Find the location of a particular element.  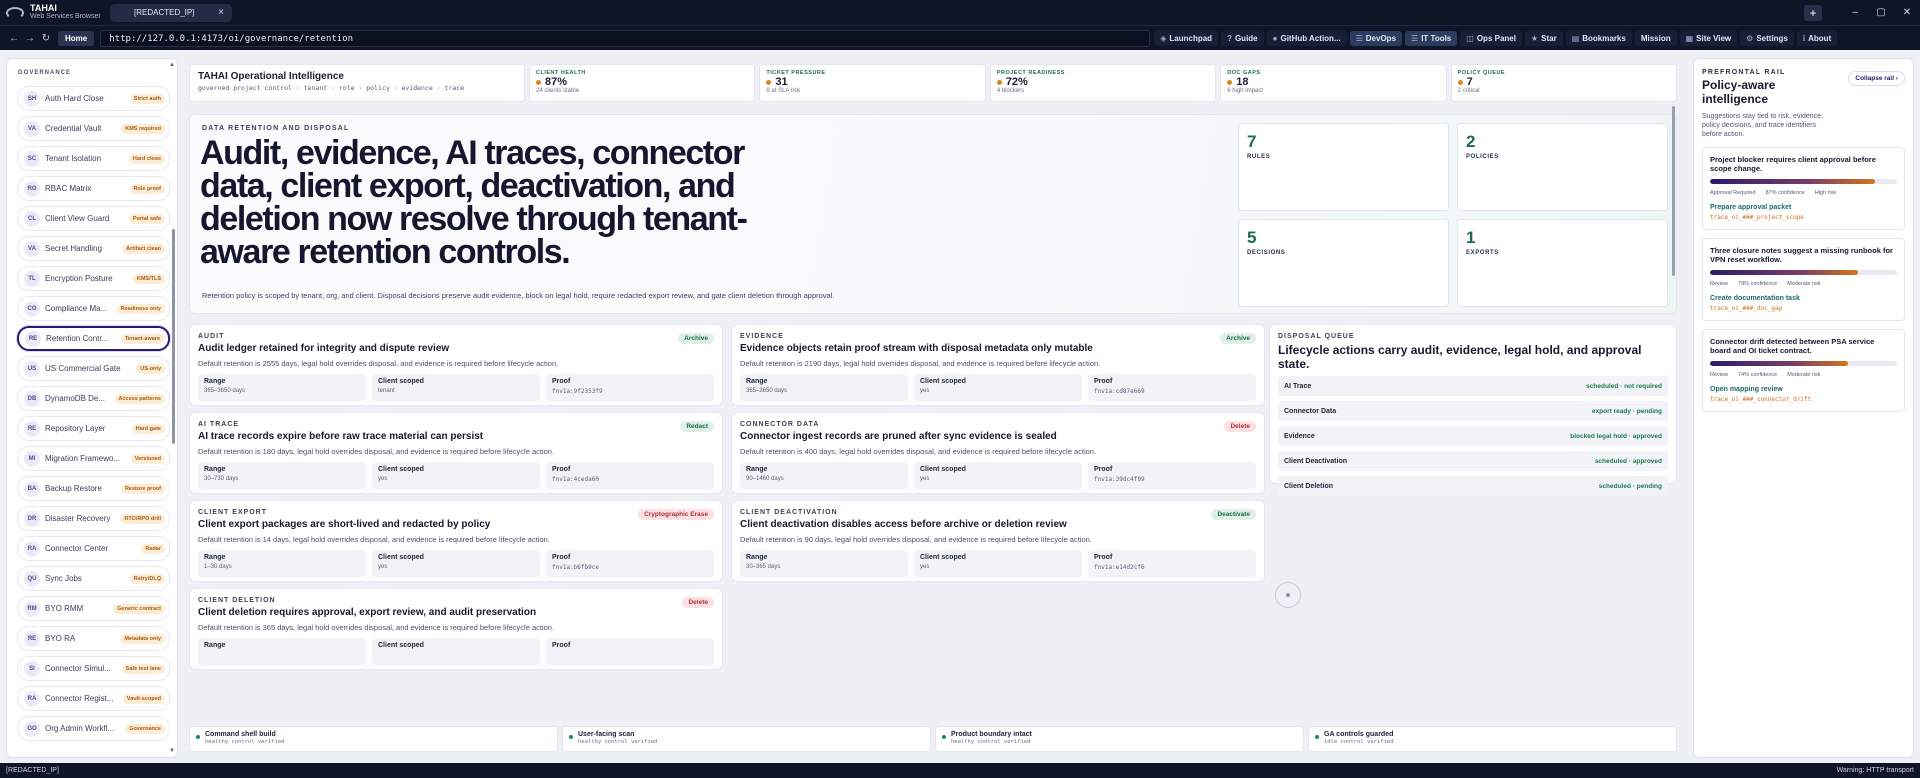

forward-arrow-icon: → is located at coordinates (30, 38).